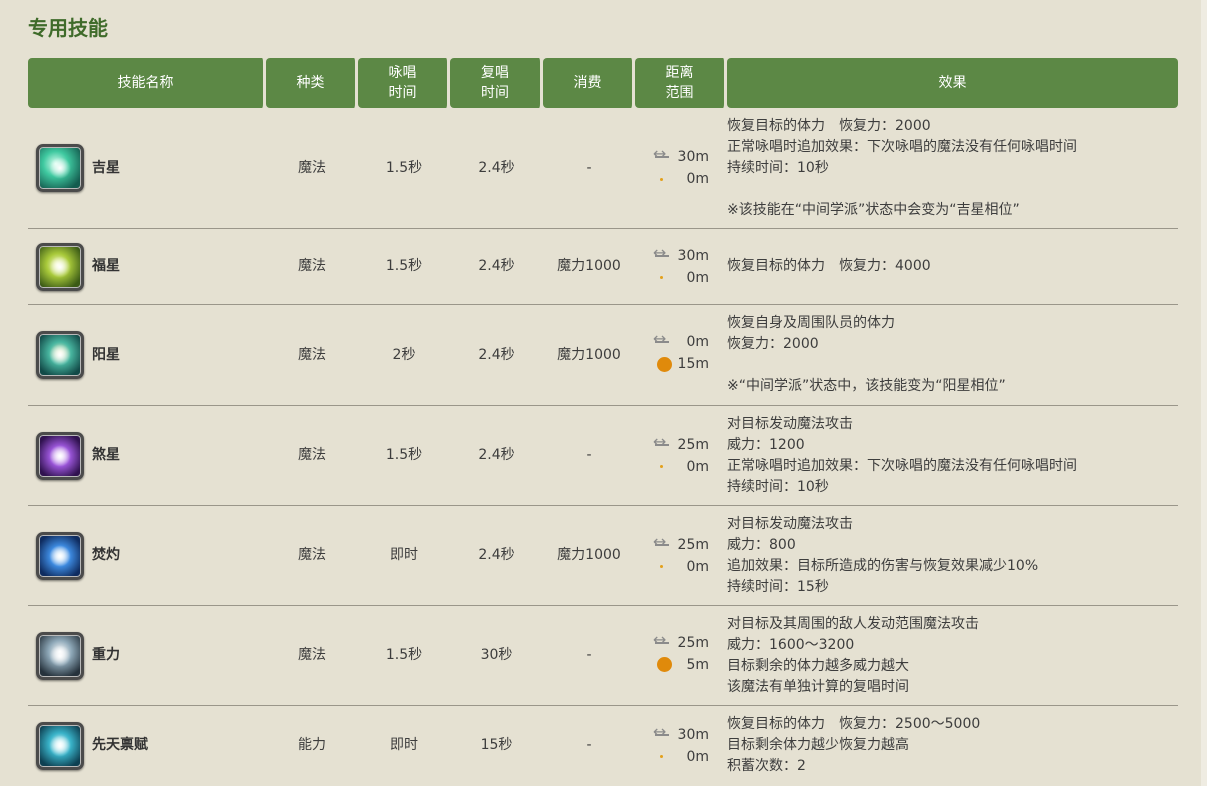  Describe the element at coordinates (693, 364) in the screenshot. I see `skill-radius: 15m` at that location.